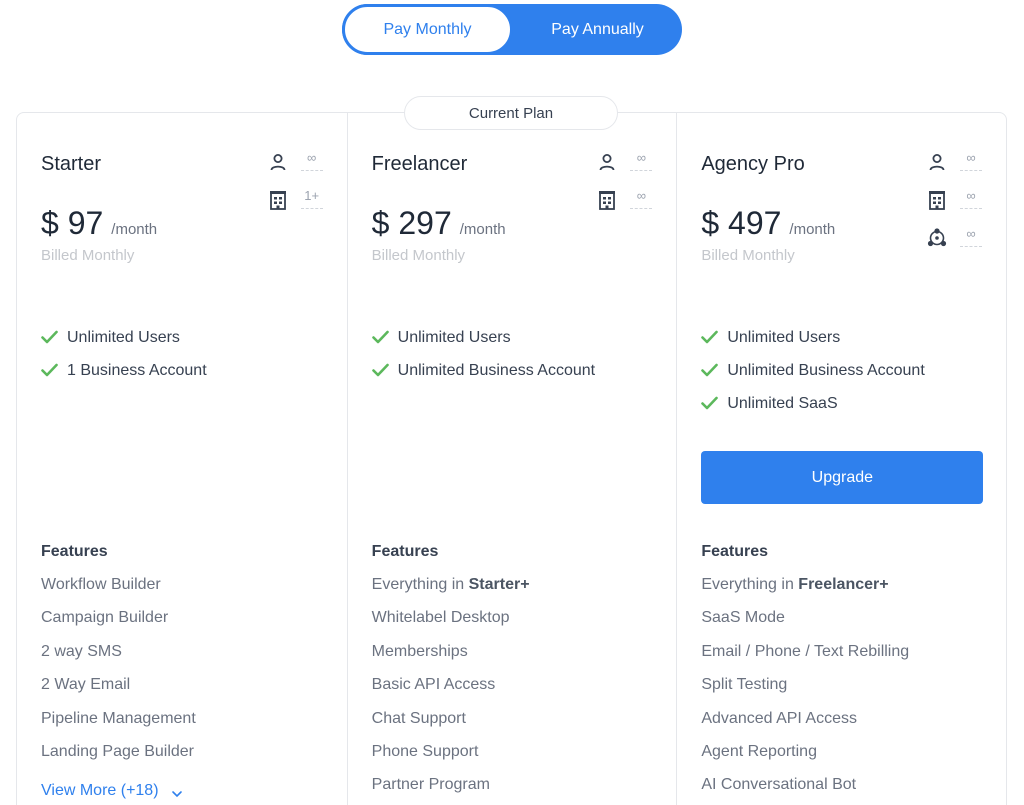 The width and height of the screenshot is (1024, 805). What do you see at coordinates (419, 651) in the screenshot?
I see `feature-item: Memberships` at bounding box center [419, 651].